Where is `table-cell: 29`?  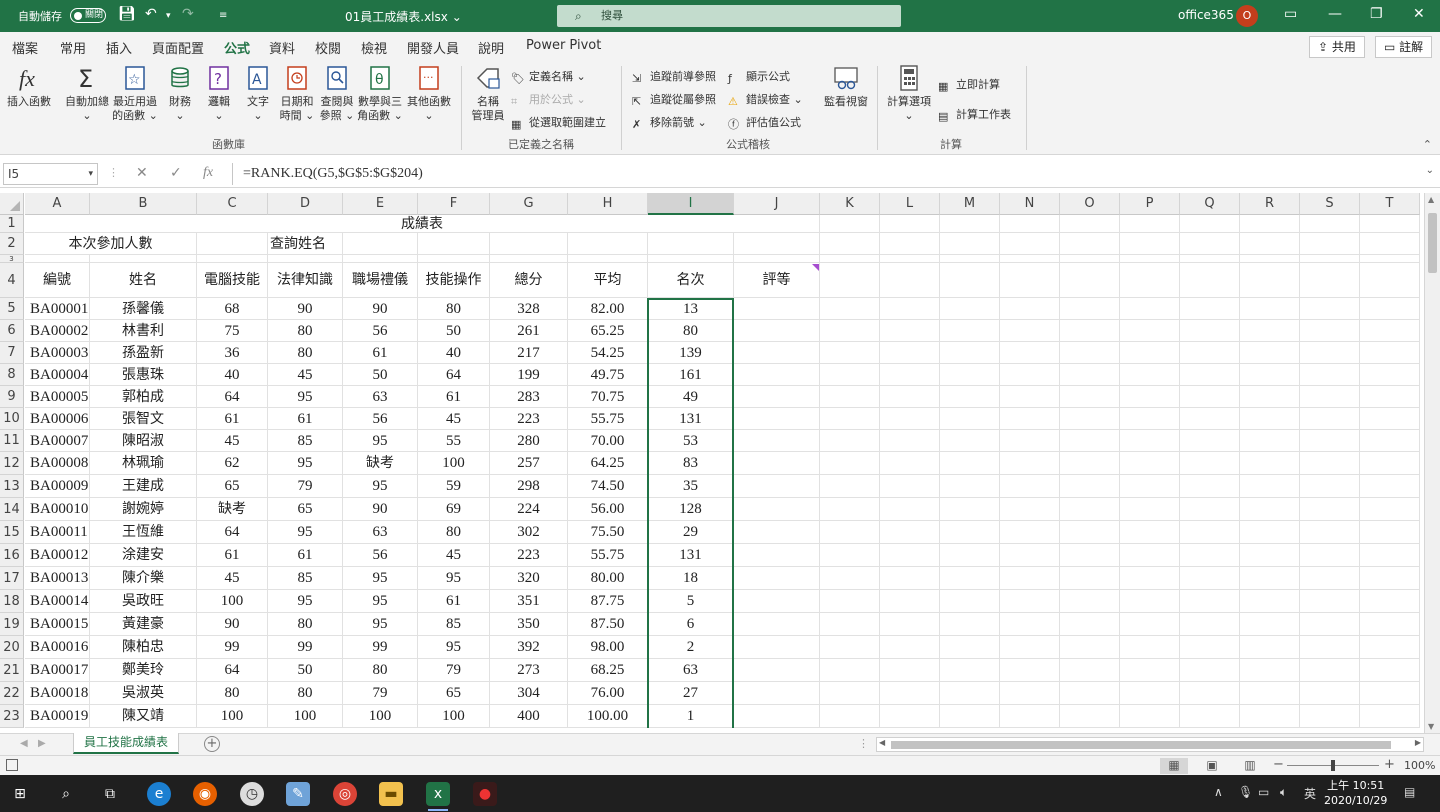
table-cell: 29 is located at coordinates (691, 532).